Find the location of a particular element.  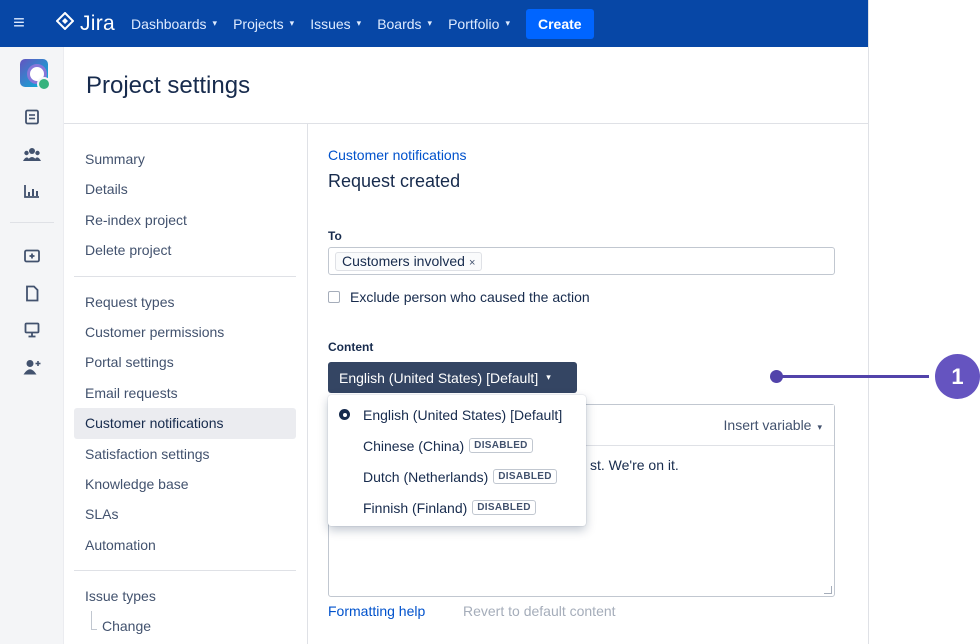

nav-issues-label: Issues is located at coordinates (330, 23).